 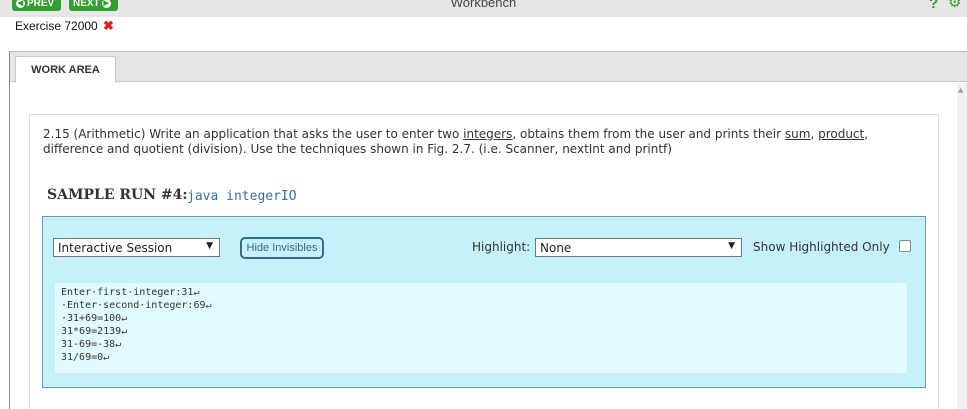 I want to click on scrollbar, so click(x=962, y=246).